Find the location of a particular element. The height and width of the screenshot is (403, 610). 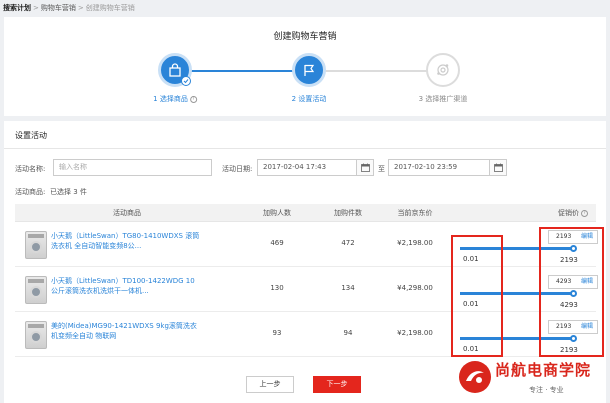

start-date-input: 2017-02-04 17:43 is located at coordinates (307, 167).